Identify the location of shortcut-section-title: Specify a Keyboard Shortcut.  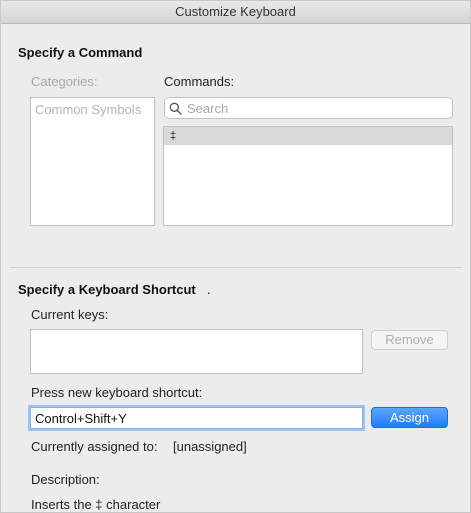
(107, 289).